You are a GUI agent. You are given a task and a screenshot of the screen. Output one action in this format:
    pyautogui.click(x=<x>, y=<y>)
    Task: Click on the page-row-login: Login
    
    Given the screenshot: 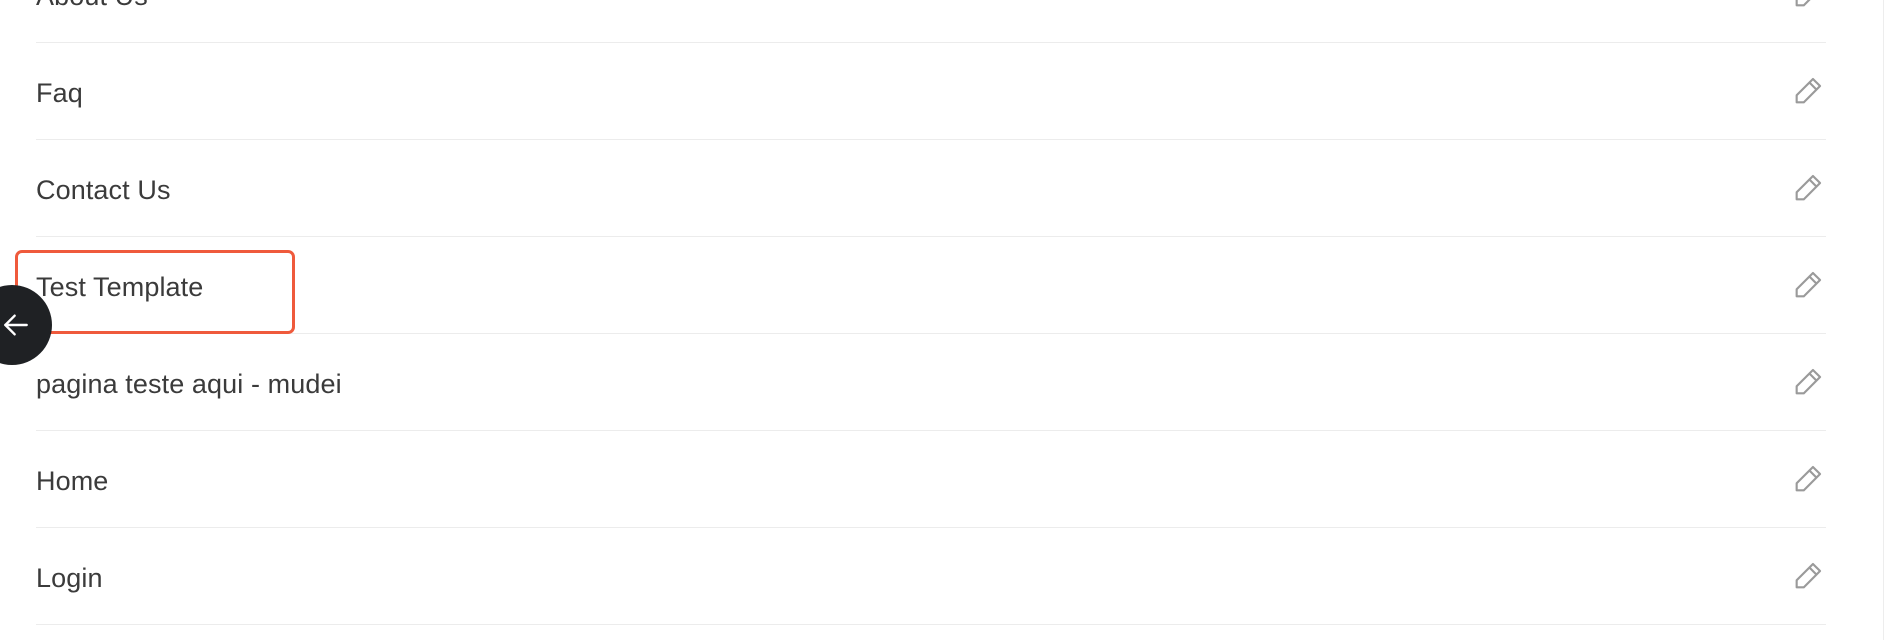 What is the action you would take?
    pyautogui.click(x=931, y=576)
    